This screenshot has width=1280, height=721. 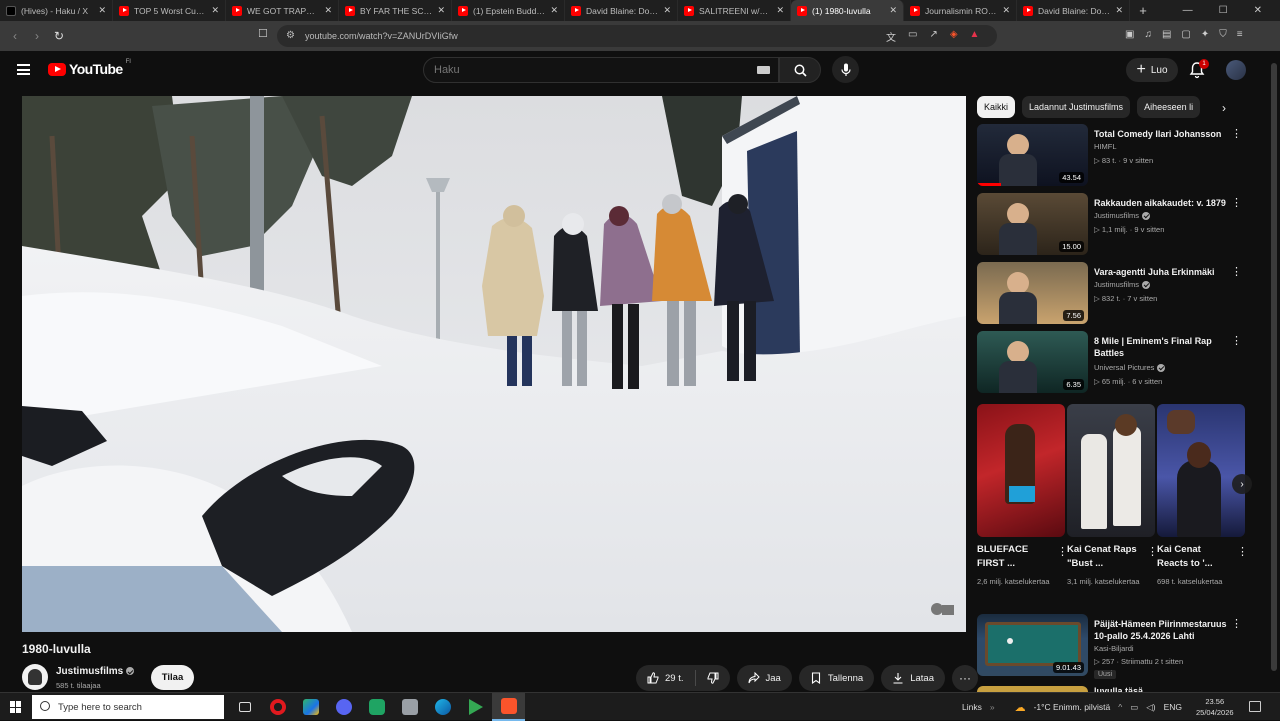 I want to click on browser-tab: (Hives) - Haku / X ✕, so click(x=56, y=10).